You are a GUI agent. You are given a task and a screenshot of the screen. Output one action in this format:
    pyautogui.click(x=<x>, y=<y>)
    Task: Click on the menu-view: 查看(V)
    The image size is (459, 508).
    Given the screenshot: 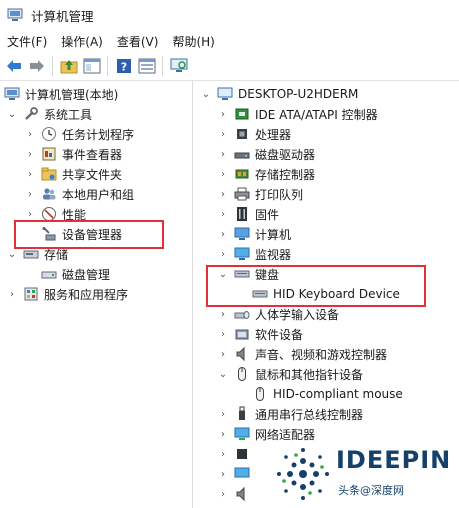 What is the action you would take?
    pyautogui.click(x=138, y=41)
    